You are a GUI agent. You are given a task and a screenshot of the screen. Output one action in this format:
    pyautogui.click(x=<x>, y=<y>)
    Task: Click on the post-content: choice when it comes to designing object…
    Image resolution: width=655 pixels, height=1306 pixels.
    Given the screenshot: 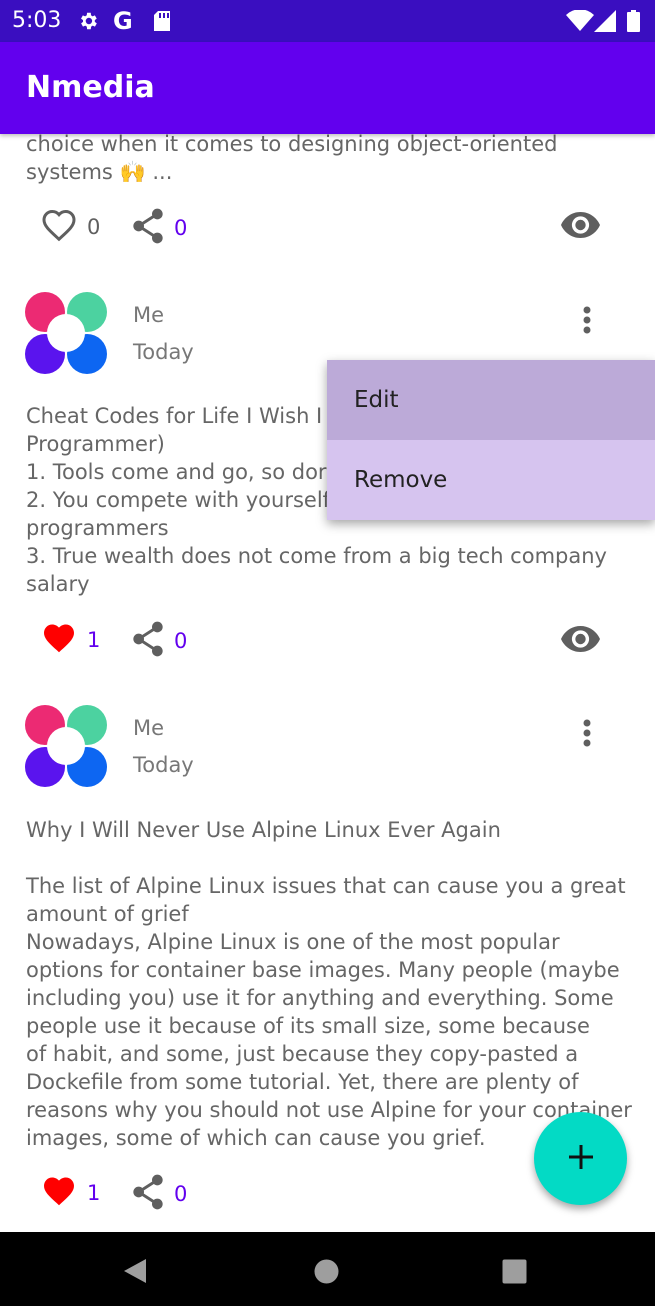 What is the action you would take?
    pyautogui.click(x=292, y=159)
    